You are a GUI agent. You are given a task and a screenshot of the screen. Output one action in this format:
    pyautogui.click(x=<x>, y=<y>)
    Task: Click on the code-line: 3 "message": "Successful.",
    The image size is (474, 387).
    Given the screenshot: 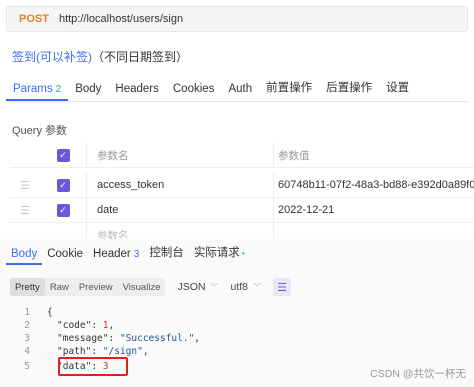 What is the action you would take?
    pyautogui.click(x=105, y=338)
    